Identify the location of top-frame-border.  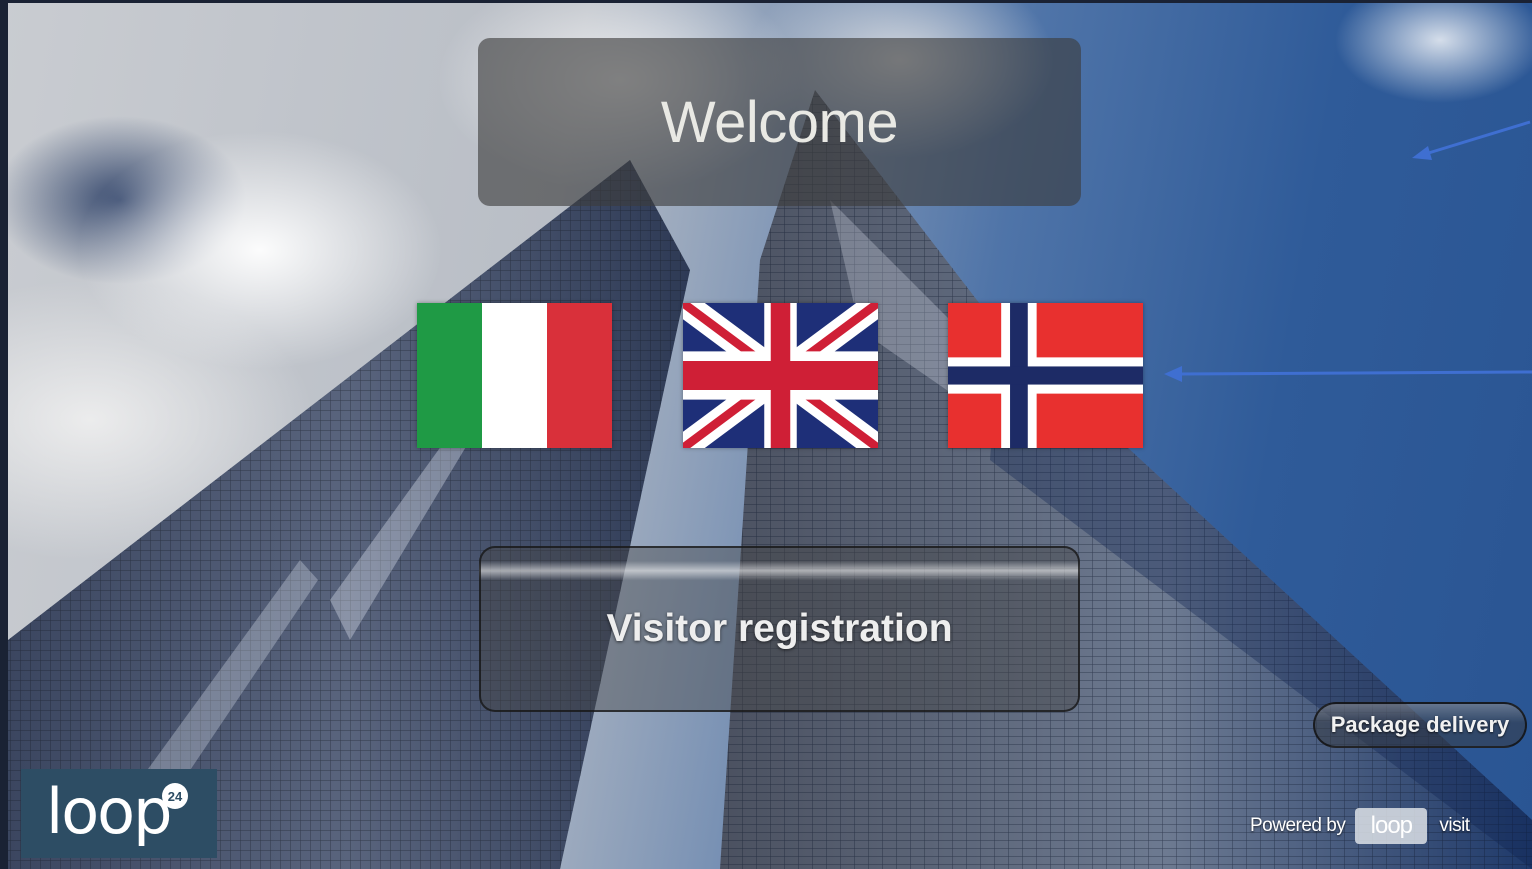
(766, 1).